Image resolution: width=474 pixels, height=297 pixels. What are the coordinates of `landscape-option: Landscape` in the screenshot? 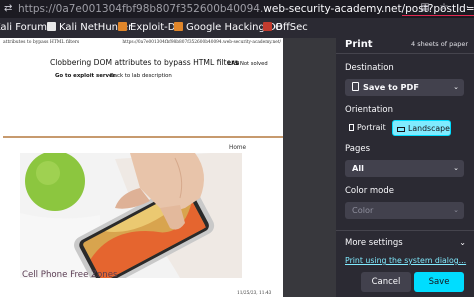 It's located at (421, 128).